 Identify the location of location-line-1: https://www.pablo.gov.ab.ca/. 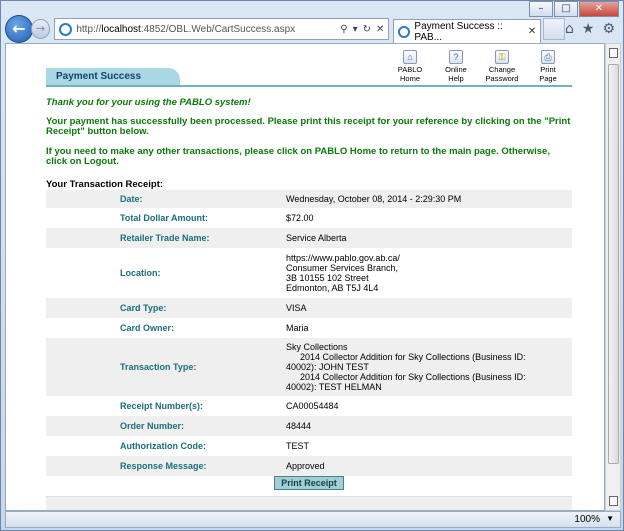
(343, 258).